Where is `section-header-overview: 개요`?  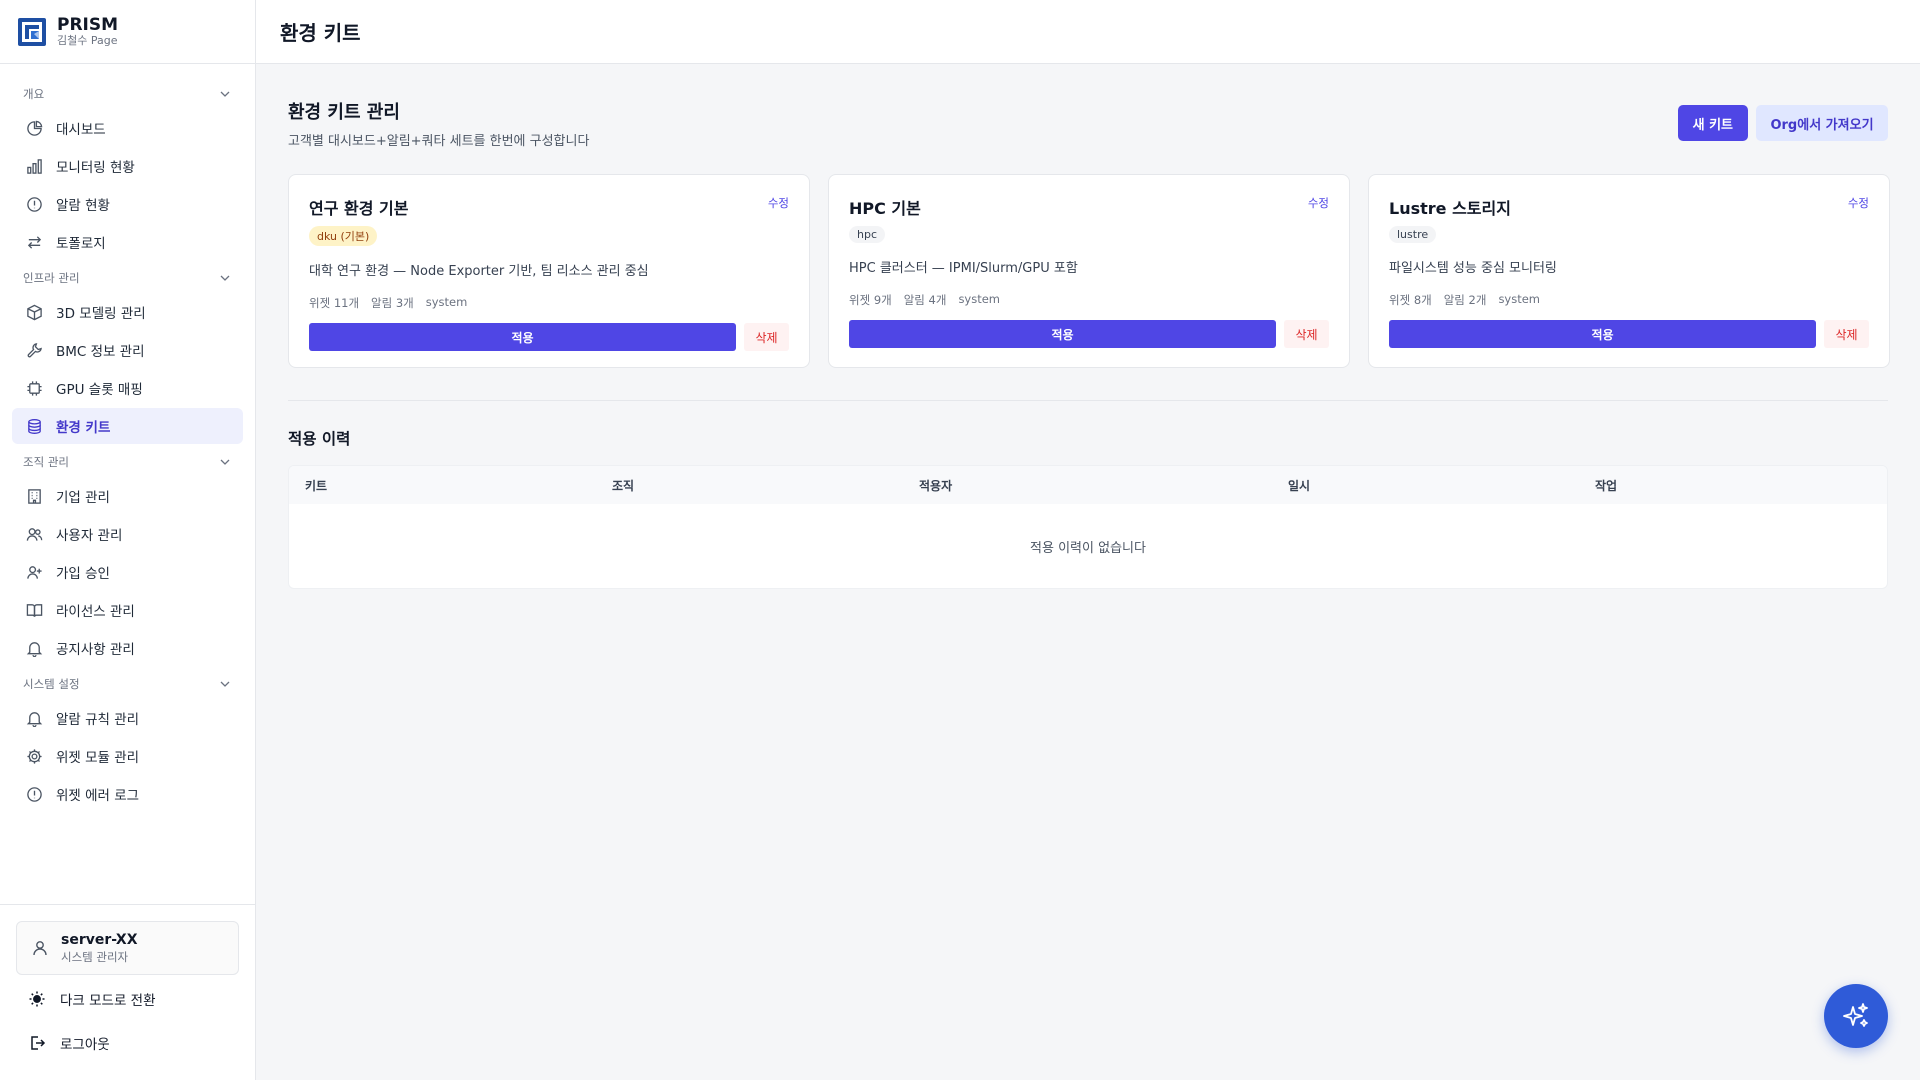
section-header-overview: 개요 is located at coordinates (127, 94).